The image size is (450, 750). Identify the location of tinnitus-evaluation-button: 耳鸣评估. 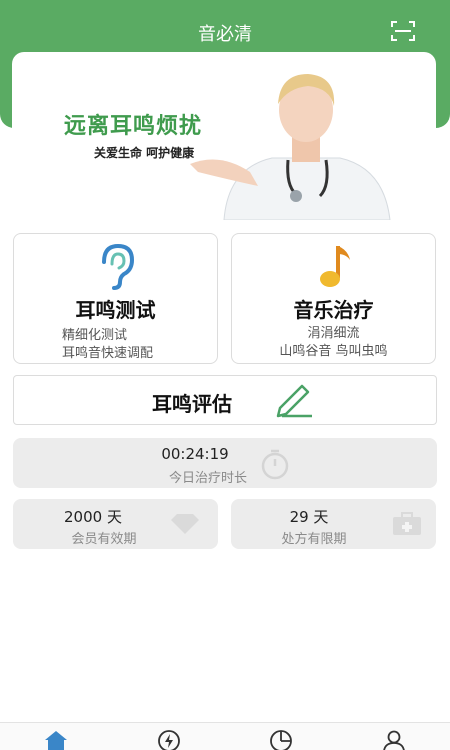
(225, 400).